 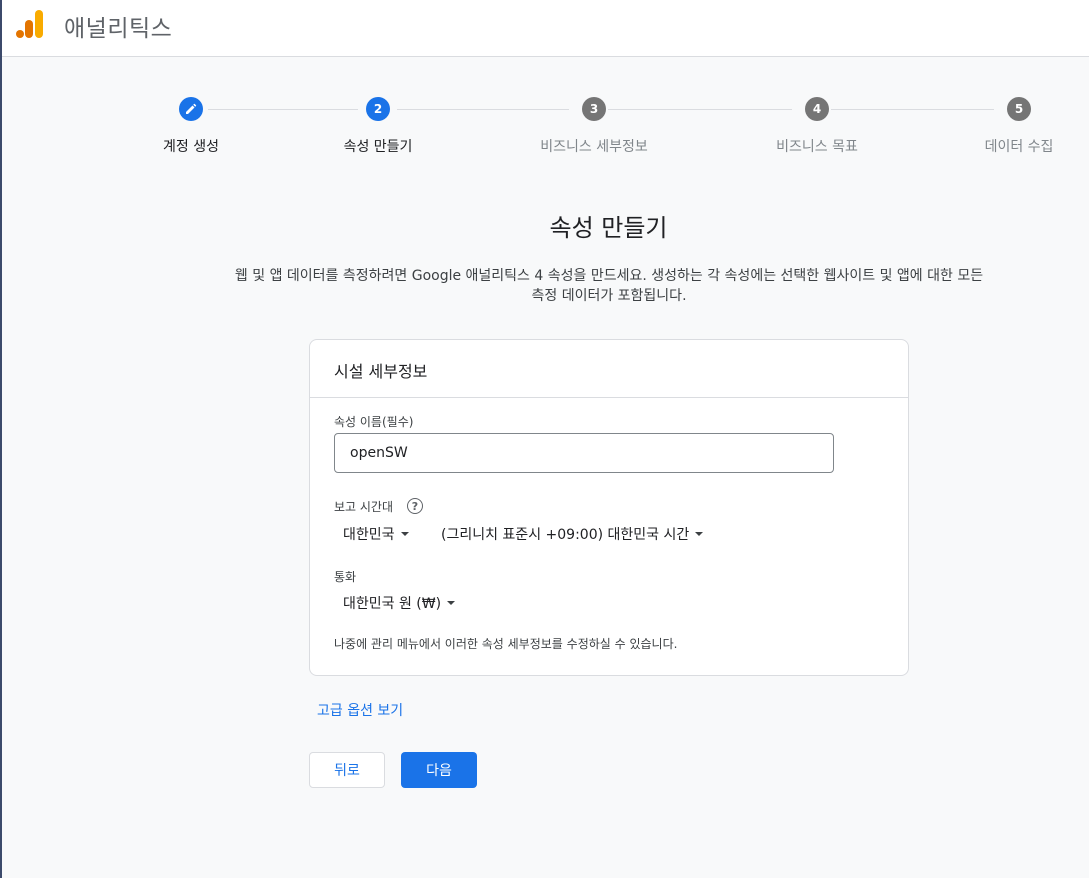 What do you see at coordinates (118, 29) in the screenshot?
I see `app-title: 애널리틱스` at bounding box center [118, 29].